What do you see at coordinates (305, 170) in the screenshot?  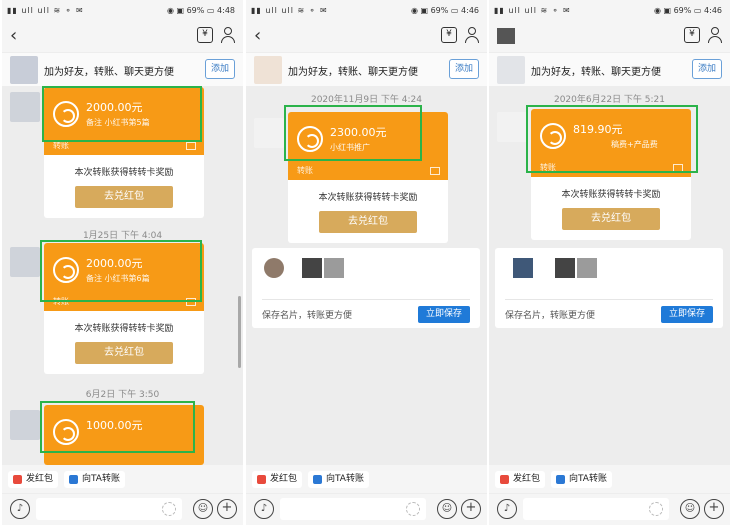 I see `transfer-label: 转账` at bounding box center [305, 170].